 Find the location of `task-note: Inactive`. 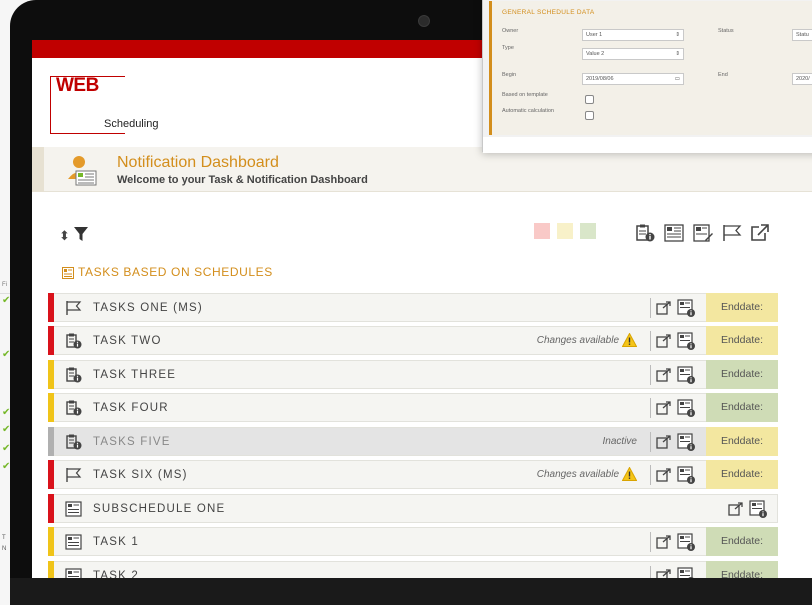

task-note: Inactive is located at coordinates (619, 441).